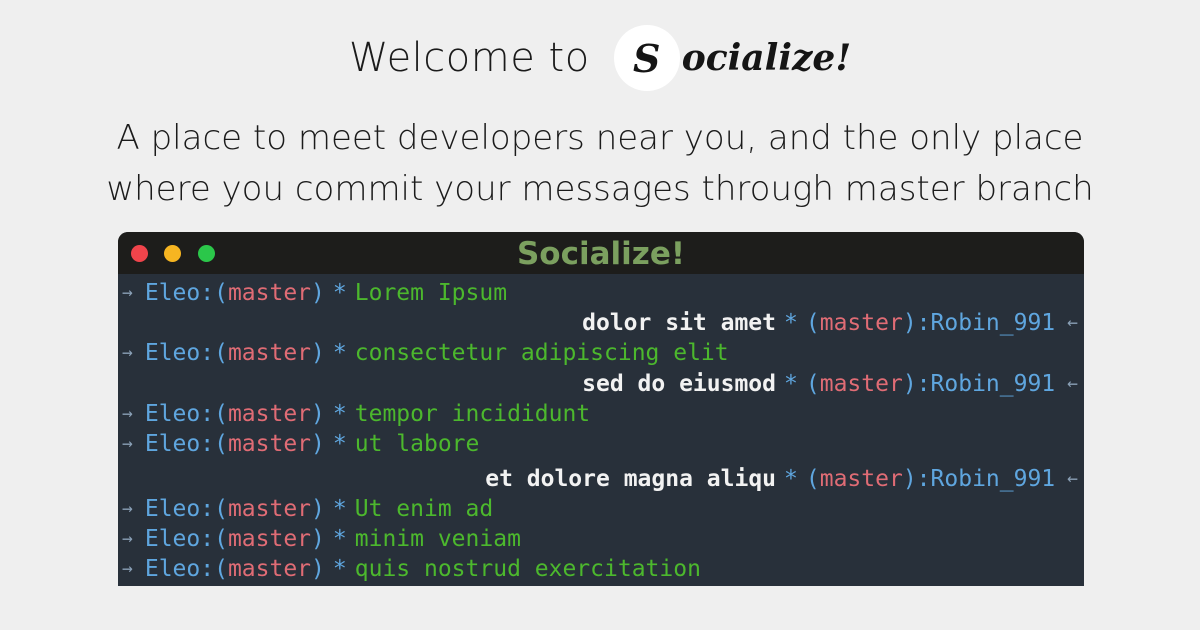  What do you see at coordinates (424, 509) in the screenshot?
I see `message-text: Ut enim ad` at bounding box center [424, 509].